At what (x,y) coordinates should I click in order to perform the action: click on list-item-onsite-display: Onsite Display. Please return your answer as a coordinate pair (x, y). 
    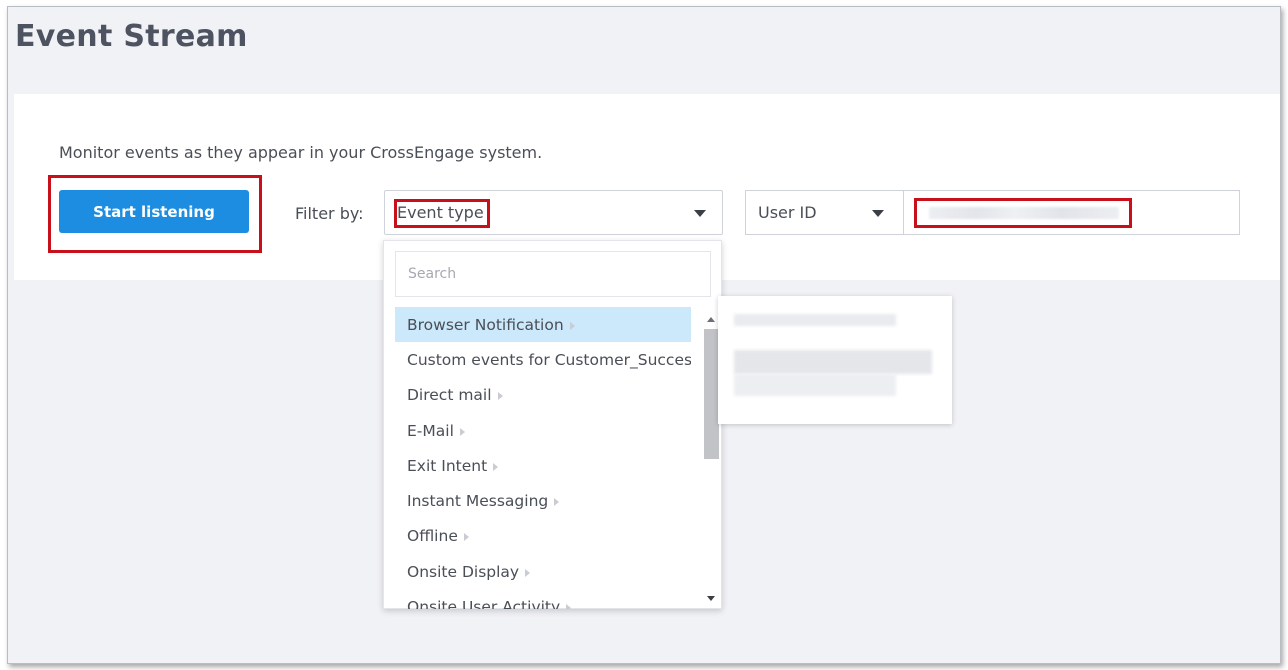
    Looking at the image, I should click on (543, 571).